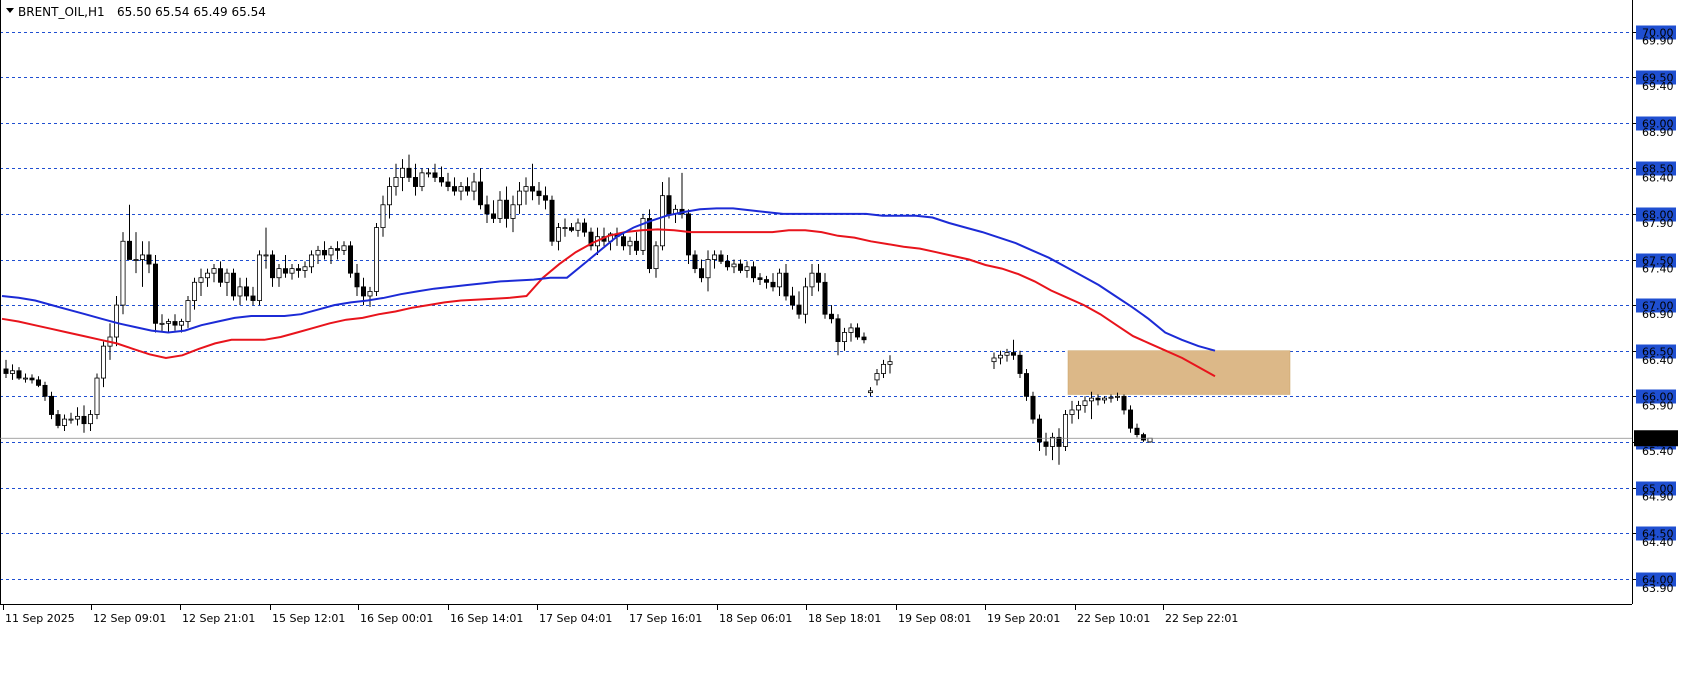  Describe the element at coordinates (844, 618) in the screenshot. I see `time-label: 18 Sep 18:01` at that location.